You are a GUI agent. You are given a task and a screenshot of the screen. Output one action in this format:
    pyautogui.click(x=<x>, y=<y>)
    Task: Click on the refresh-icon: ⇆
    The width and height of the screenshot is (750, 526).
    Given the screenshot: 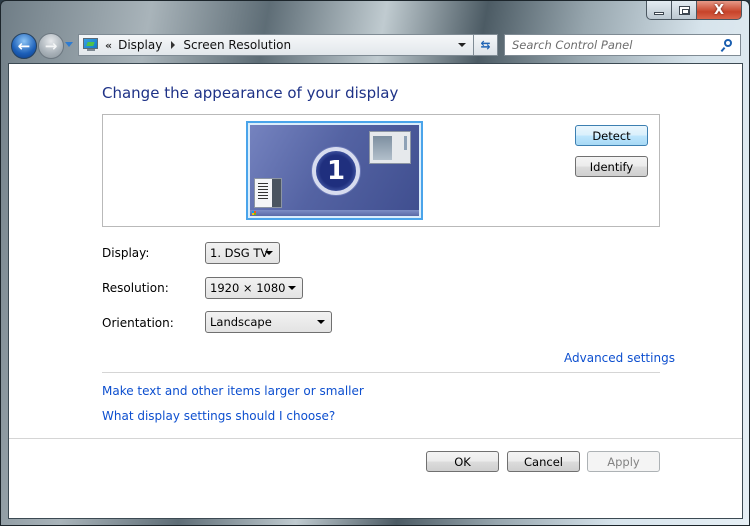 What is the action you would take?
    pyautogui.click(x=485, y=45)
    